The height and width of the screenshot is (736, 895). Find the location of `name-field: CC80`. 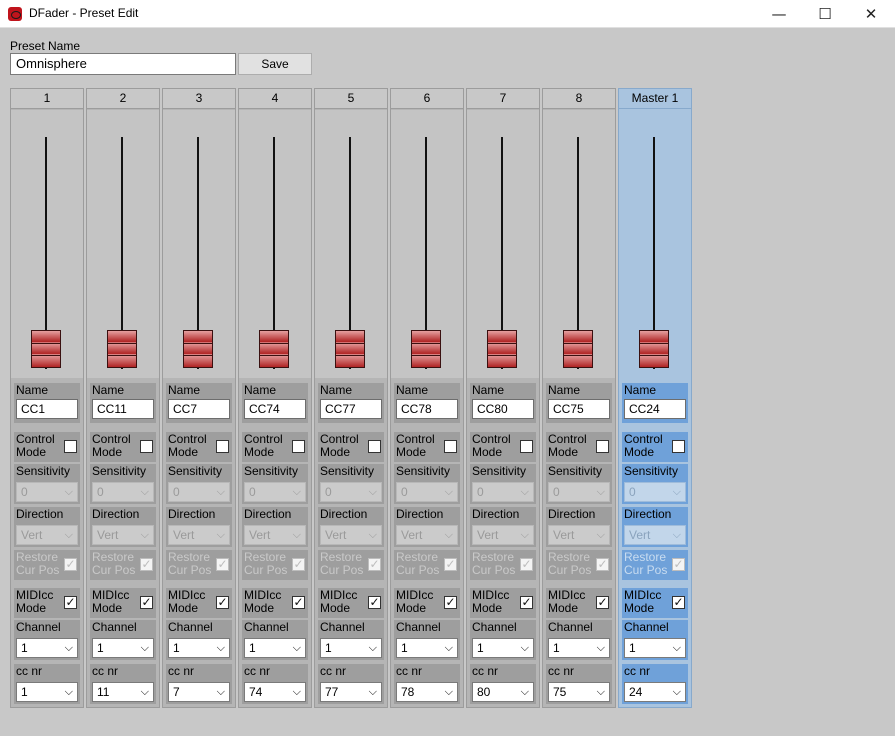

name-field: CC80 is located at coordinates (503, 409).